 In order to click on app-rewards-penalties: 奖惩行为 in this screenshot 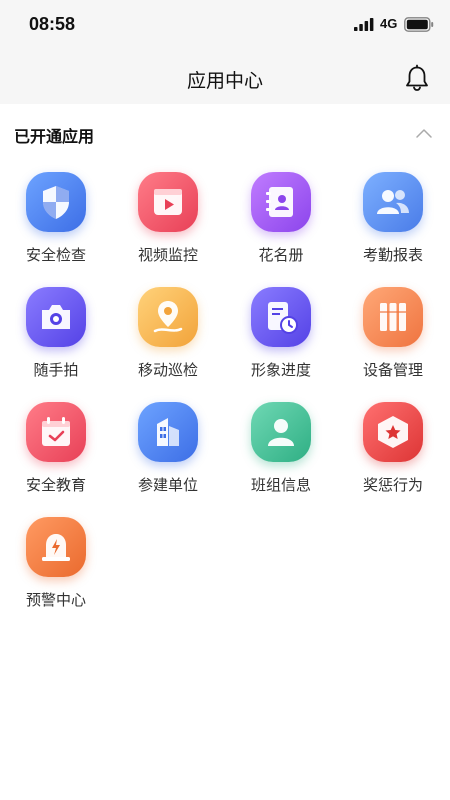, I will do `click(393, 451)`.